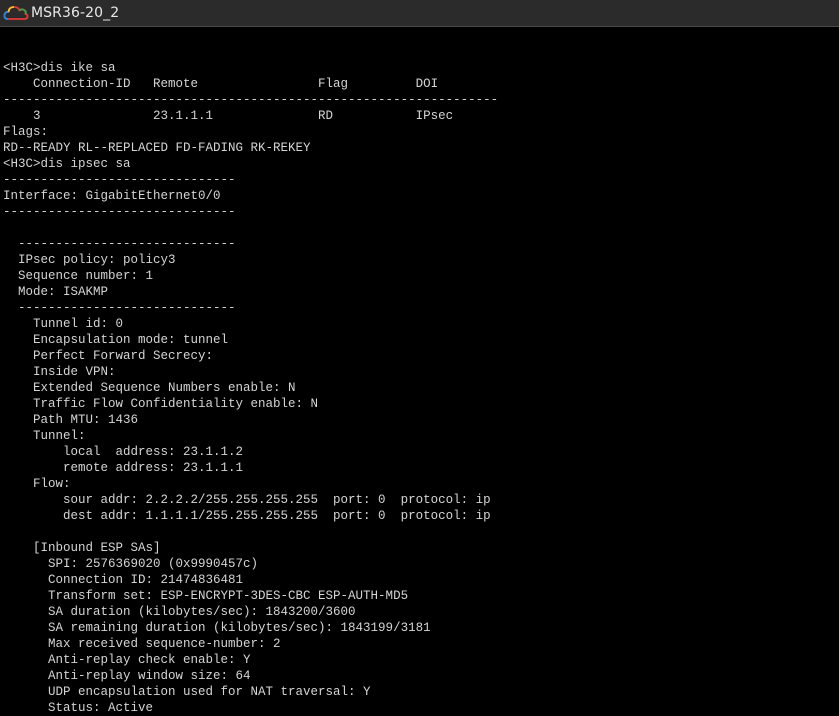 Image resolution: width=839 pixels, height=716 pixels. Describe the element at coordinates (71, 420) in the screenshot. I see `terminal-line: Path MTU: 1436` at that location.